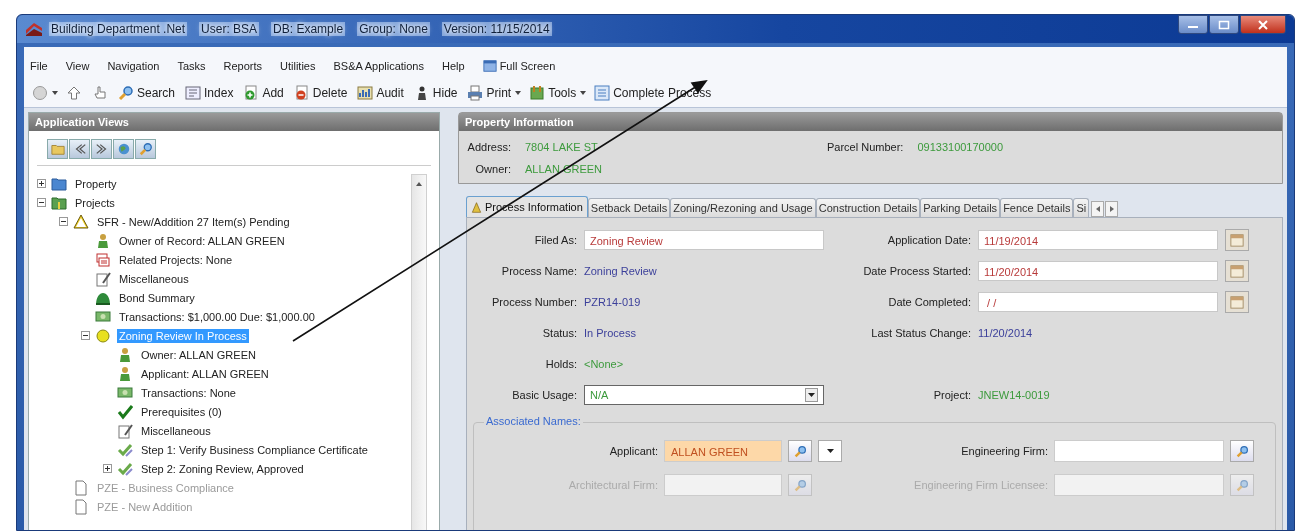 This screenshot has width=1307, height=531. What do you see at coordinates (95, 202) in the screenshot?
I see `tree-item: Projects` at bounding box center [95, 202].